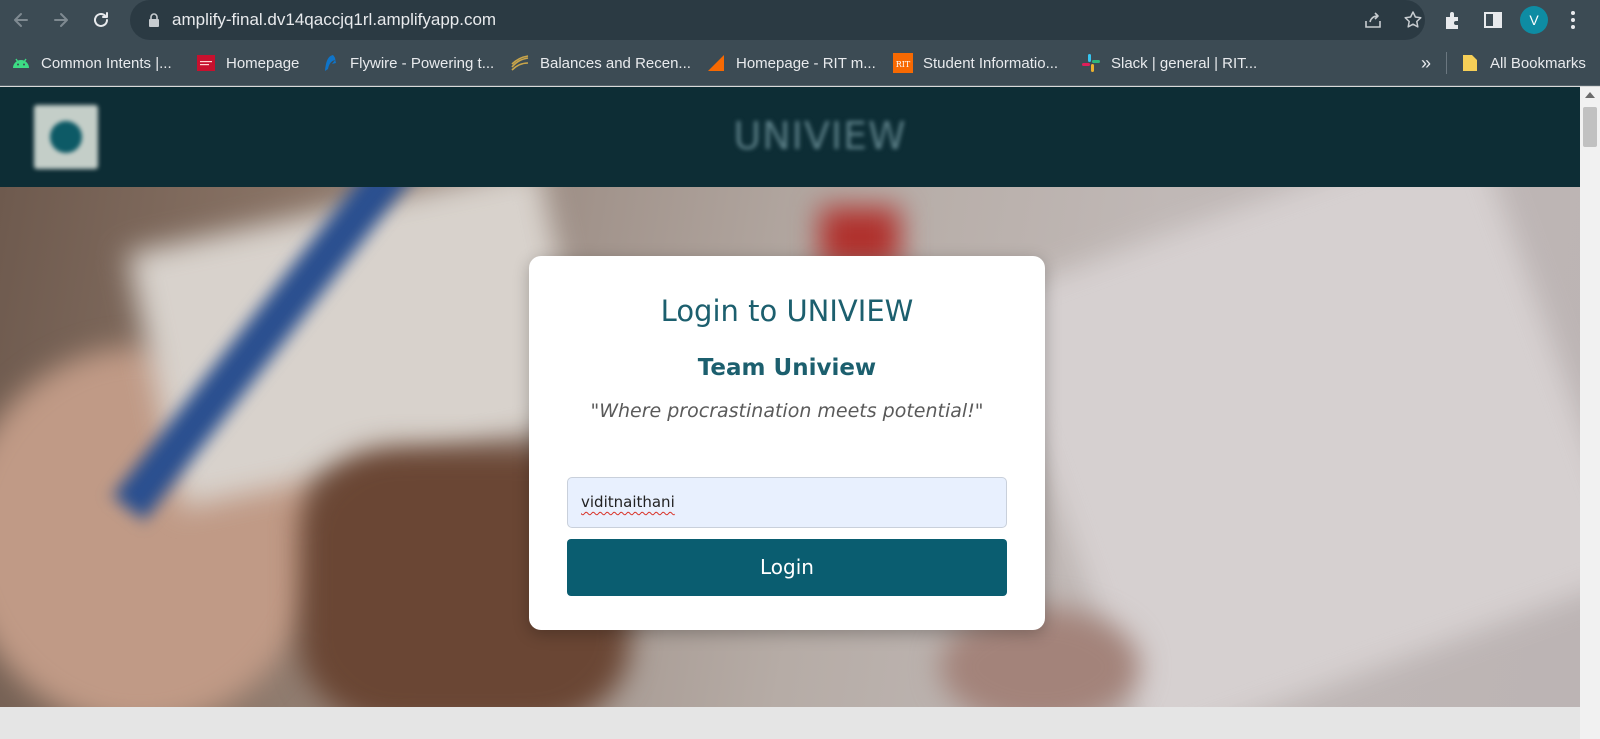  Describe the element at coordinates (1453, 20) in the screenshot. I see `extensions-puzzle-icon` at that location.